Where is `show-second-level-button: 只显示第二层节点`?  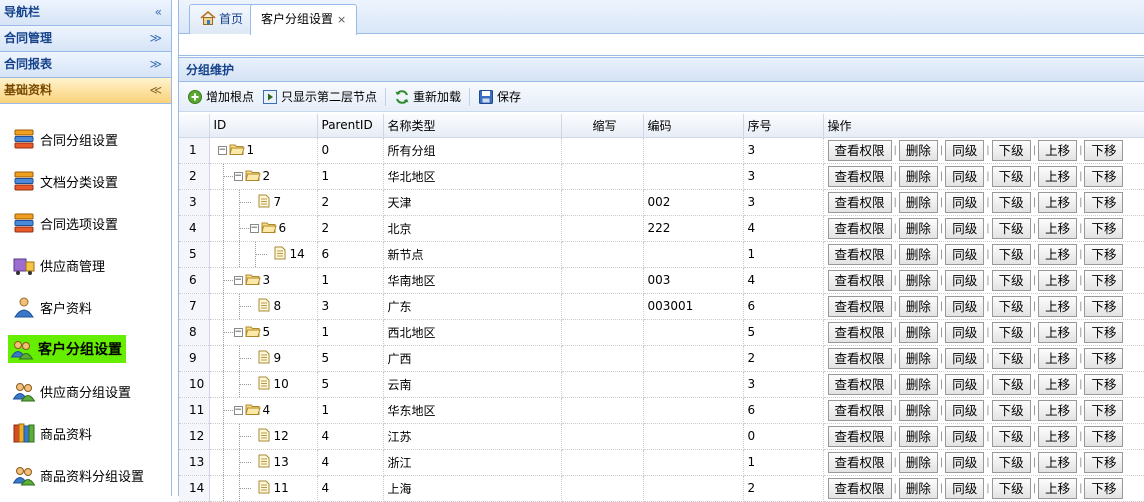 show-second-level-button: 只显示第二层节点 is located at coordinates (319, 96).